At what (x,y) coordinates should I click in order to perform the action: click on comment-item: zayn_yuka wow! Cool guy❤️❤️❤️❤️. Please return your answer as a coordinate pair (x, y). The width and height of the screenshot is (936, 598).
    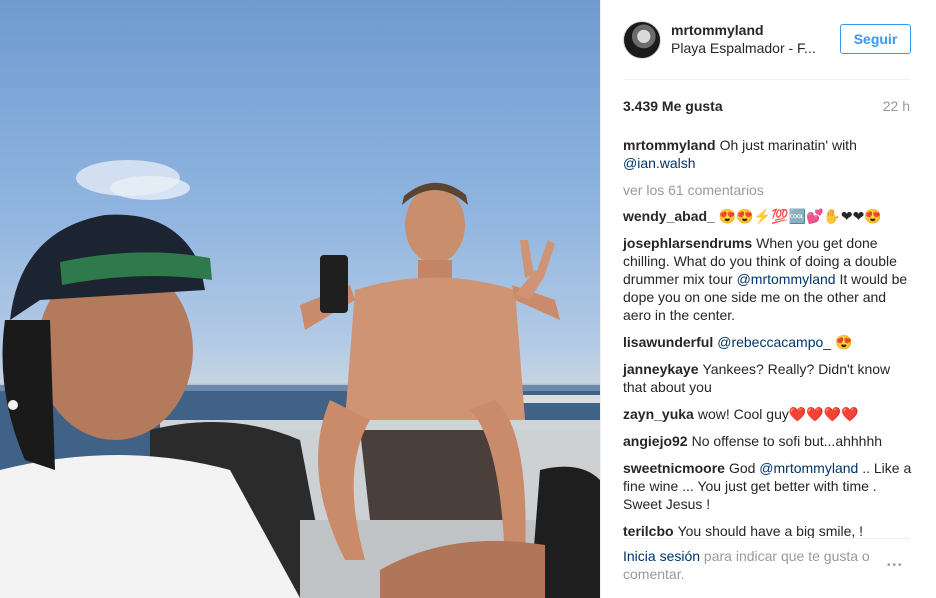
    Looking at the image, I should click on (768, 414).